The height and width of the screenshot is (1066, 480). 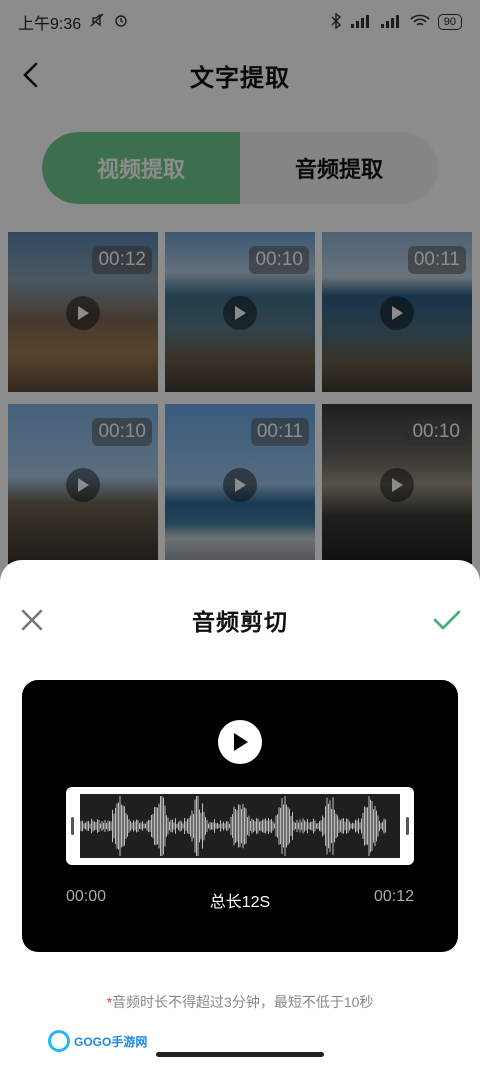 I want to click on trim-handle-left, so click(x=72, y=826).